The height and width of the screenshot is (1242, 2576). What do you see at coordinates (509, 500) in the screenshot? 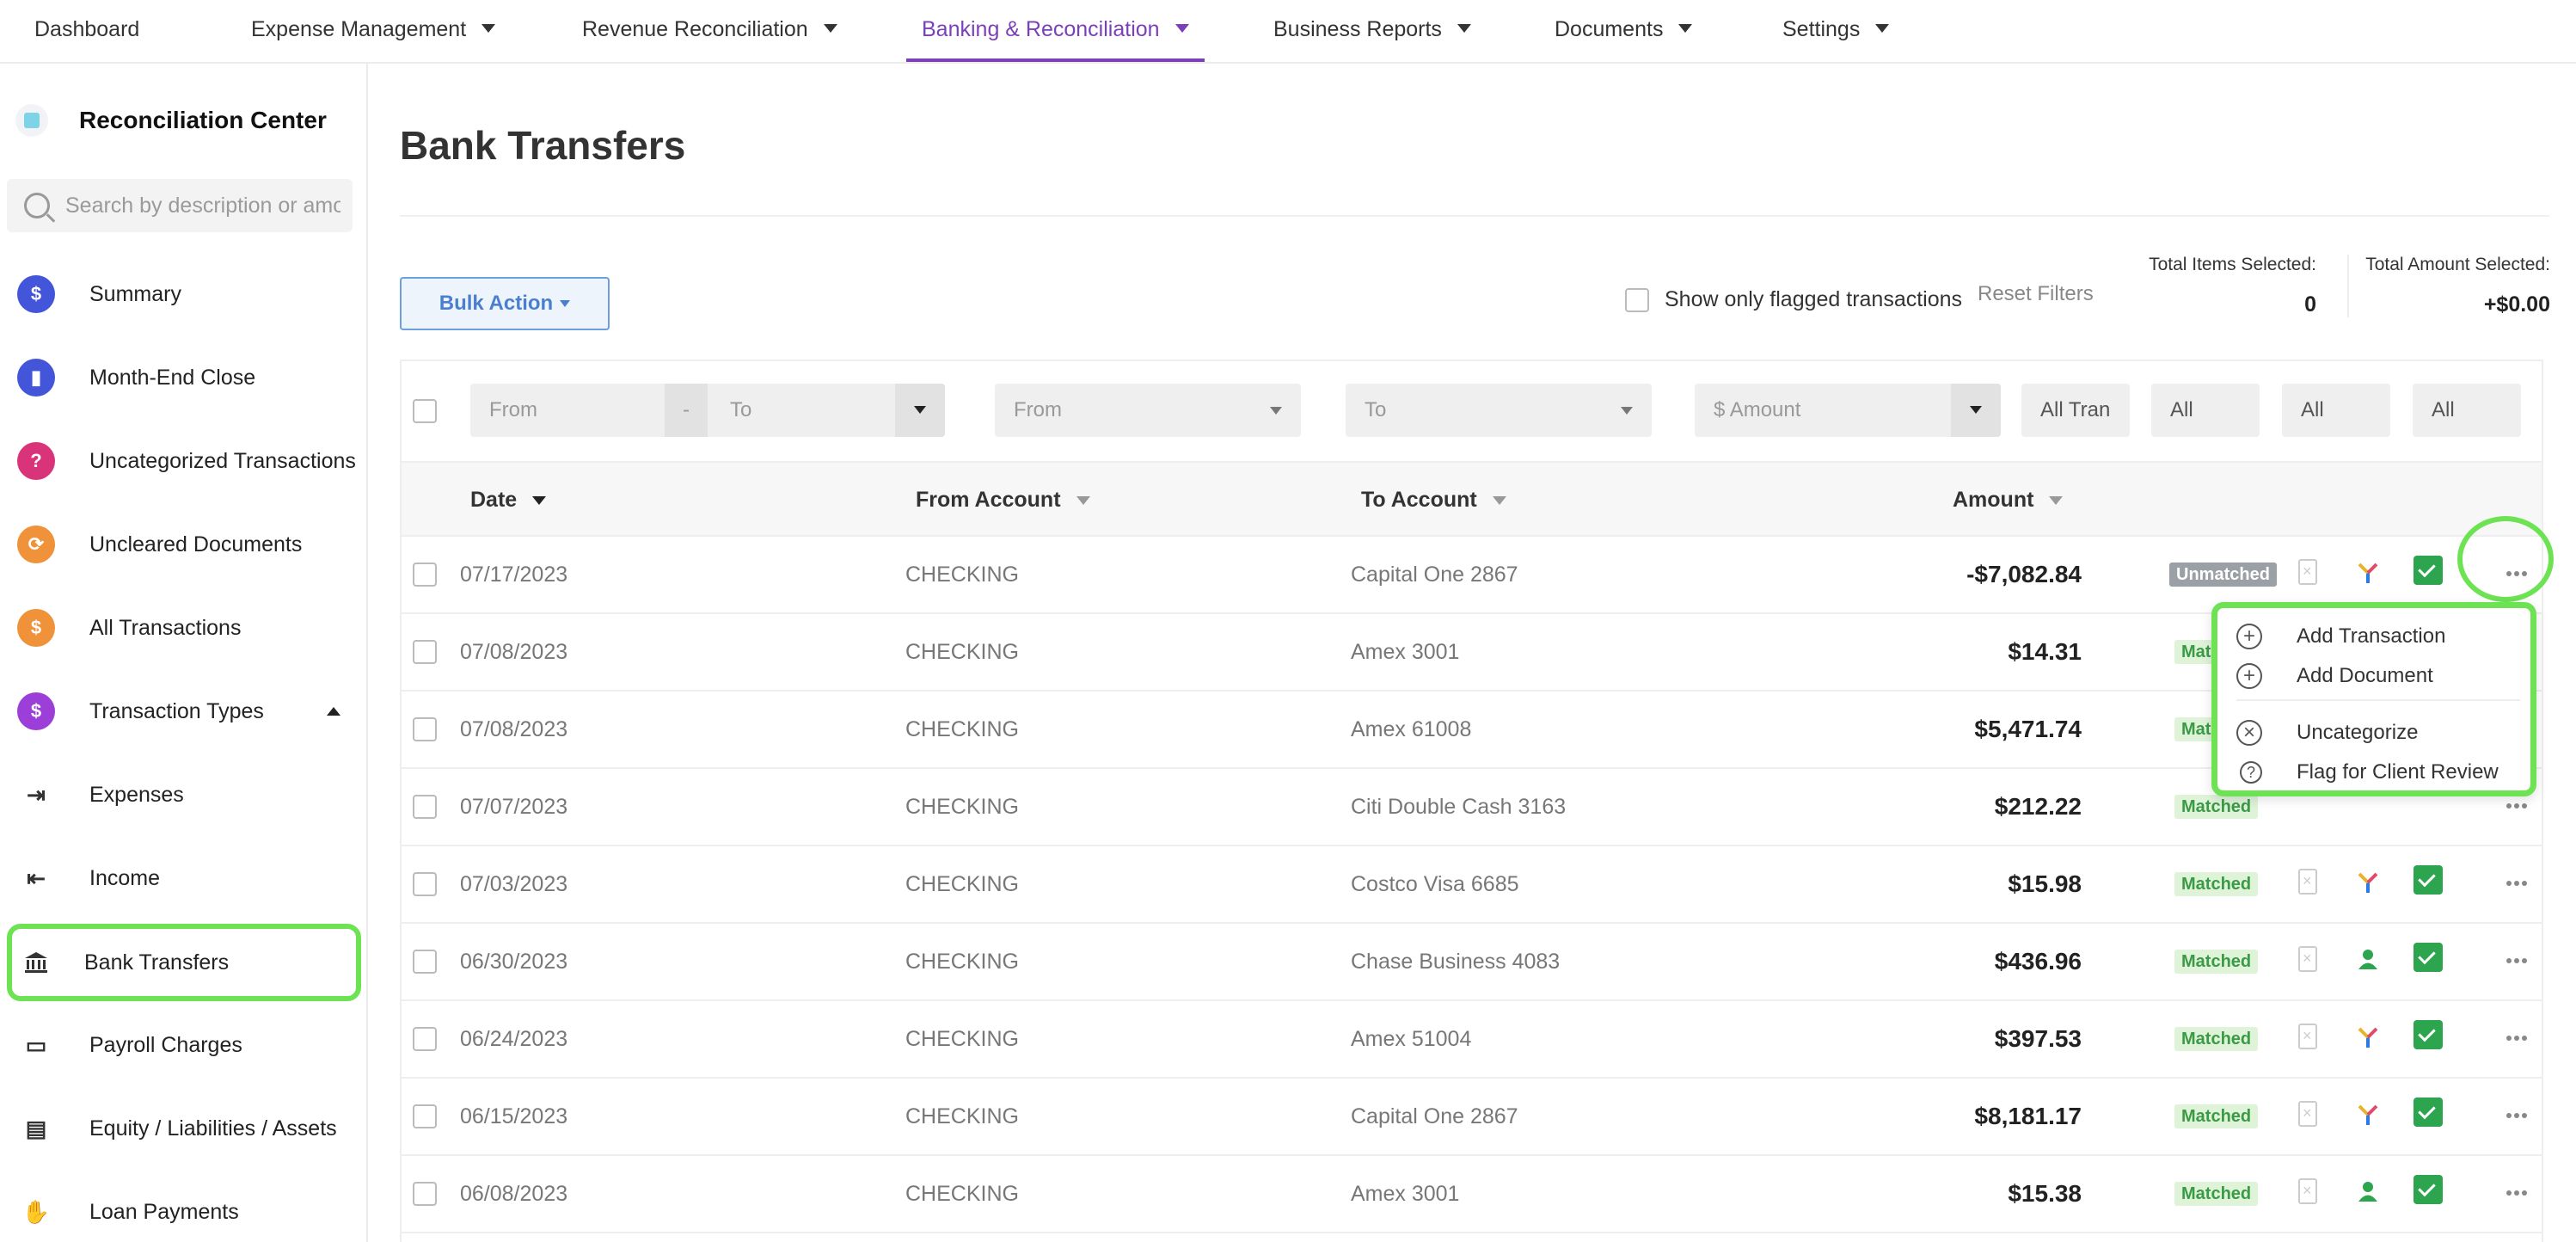
I see `date-column-header: Date` at bounding box center [509, 500].